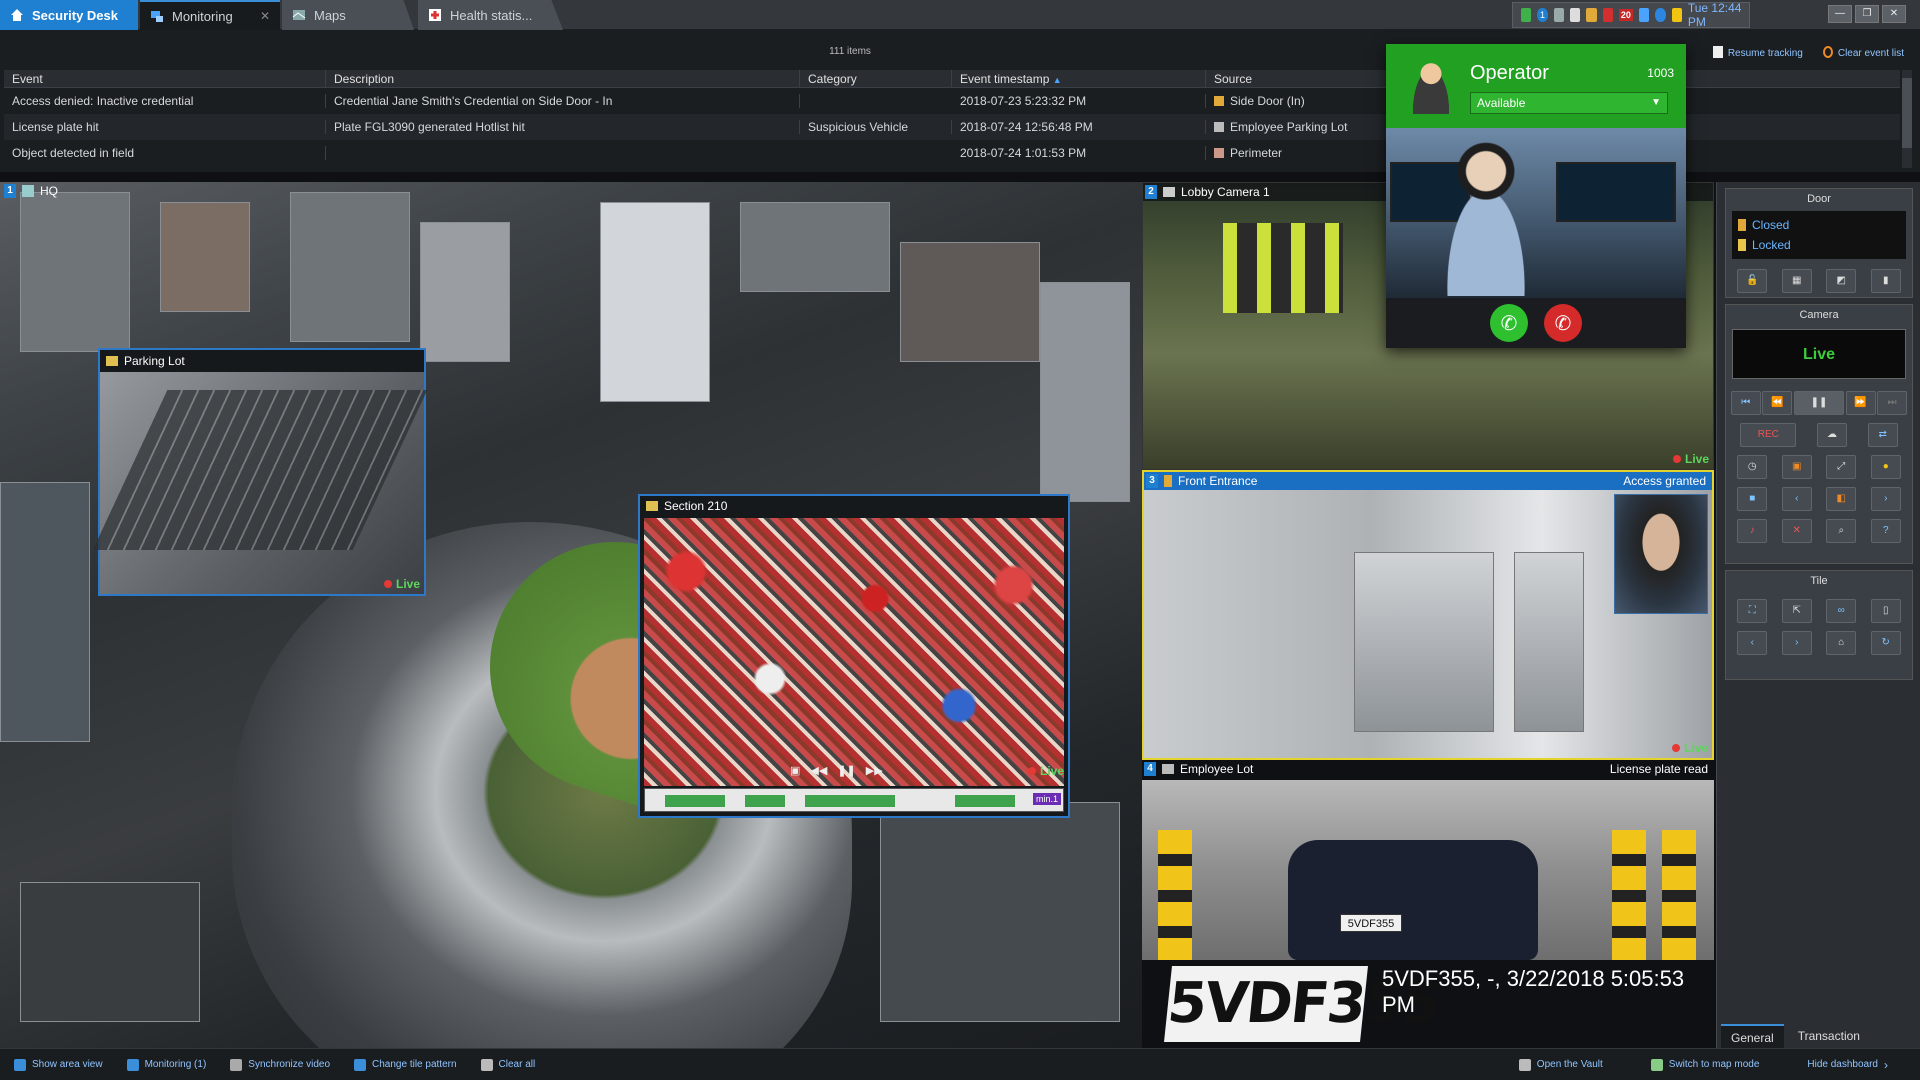 This screenshot has height=1080, width=1920. I want to click on search-icon: ⌕, so click(1841, 531).